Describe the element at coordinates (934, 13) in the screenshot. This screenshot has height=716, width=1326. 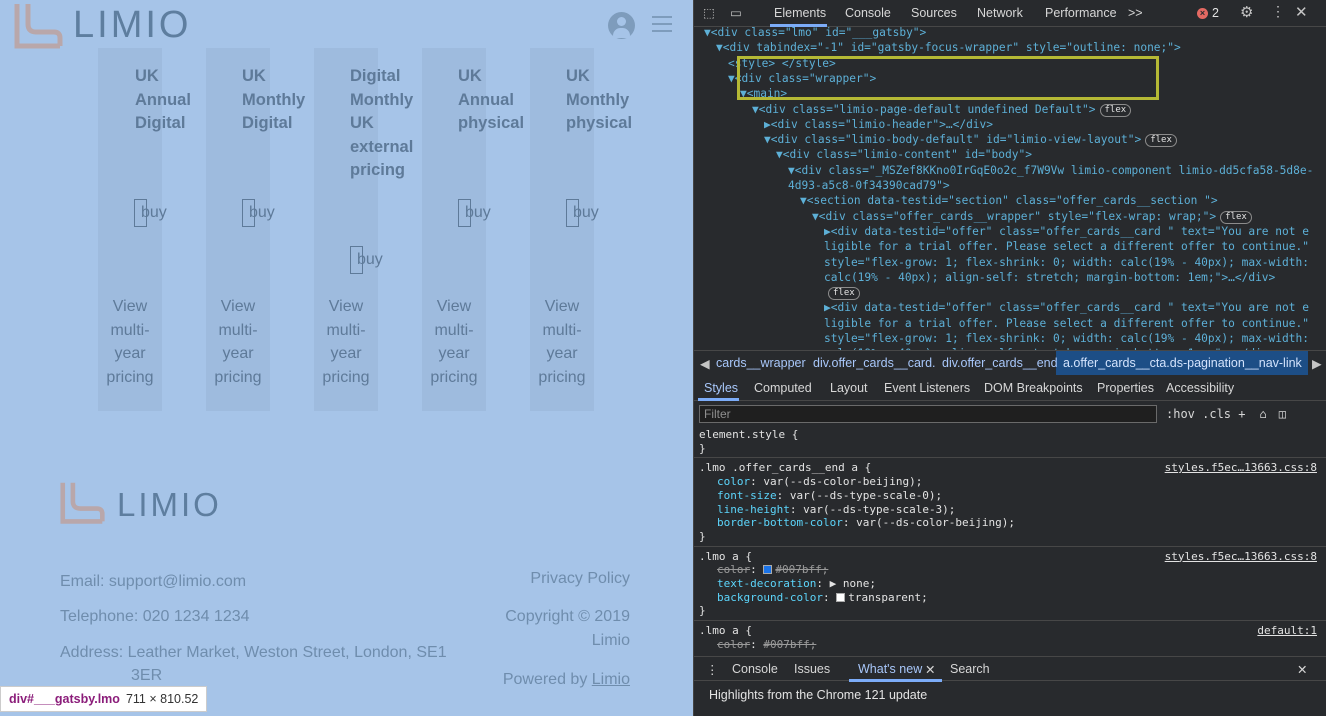
I see `tab-sources: Sources` at that location.